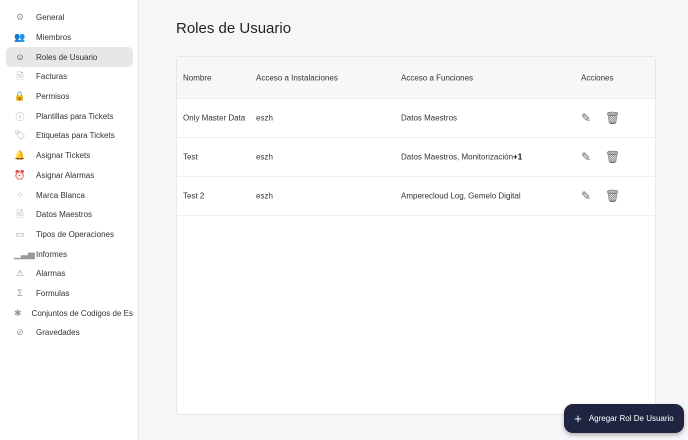  What do you see at coordinates (20, 37) in the screenshot?
I see `users-icon: 👥` at bounding box center [20, 37].